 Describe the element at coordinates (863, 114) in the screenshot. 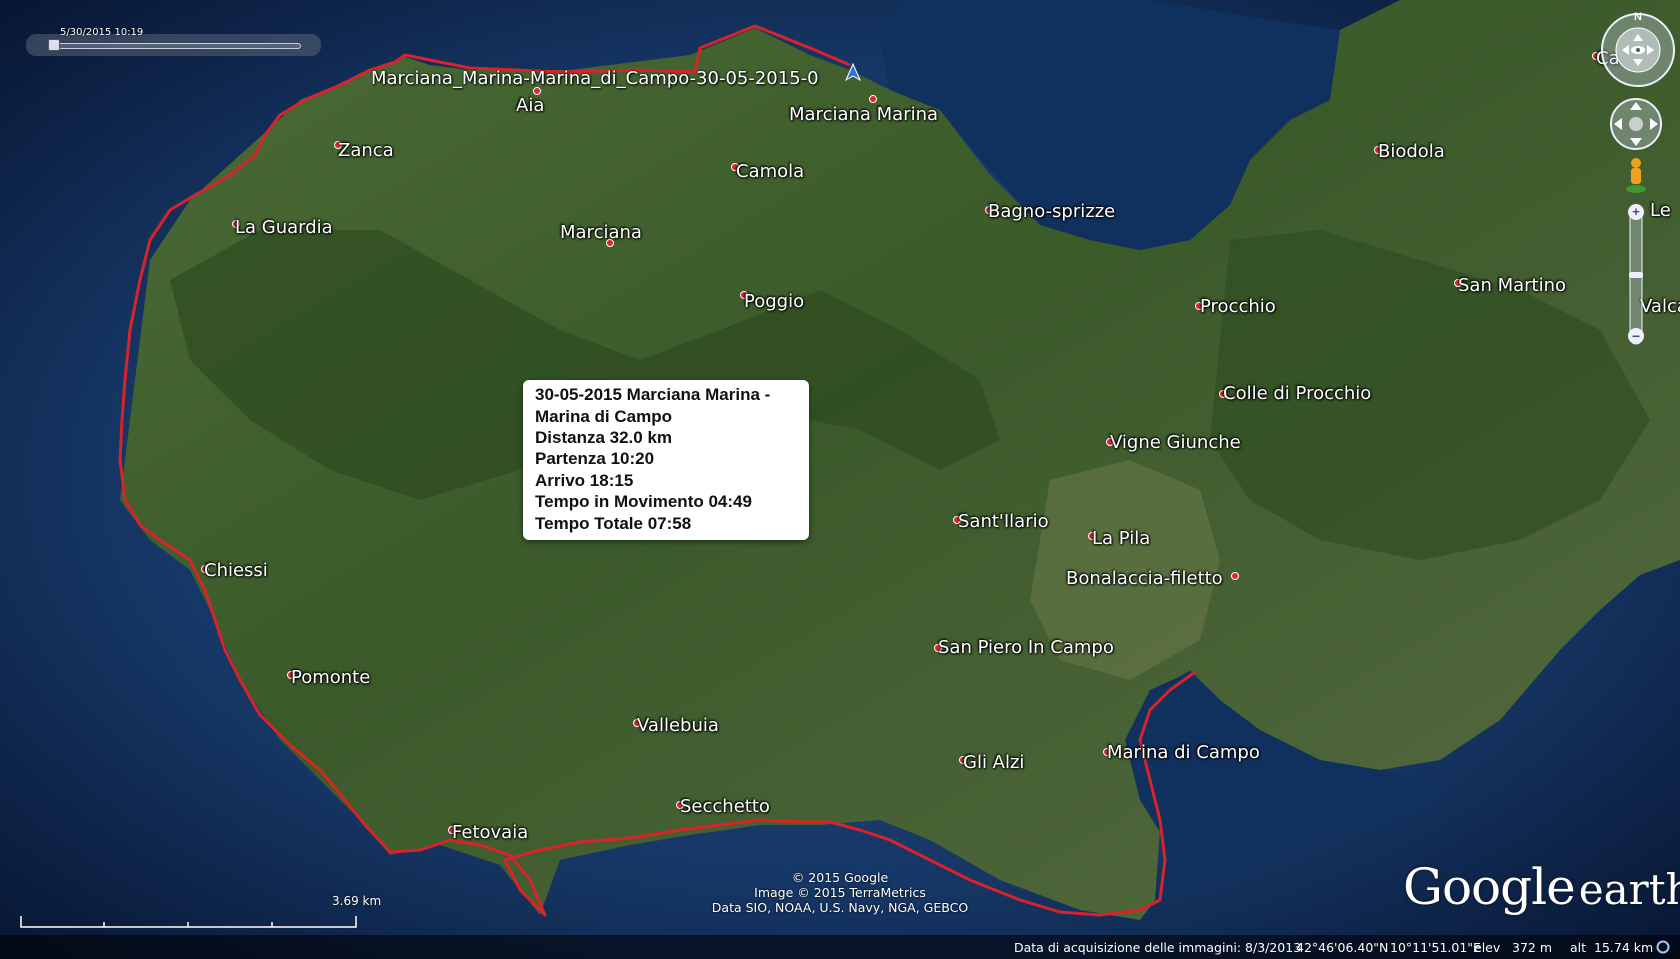

I see `place-label-marciana-marina: Marciana Marina` at that location.